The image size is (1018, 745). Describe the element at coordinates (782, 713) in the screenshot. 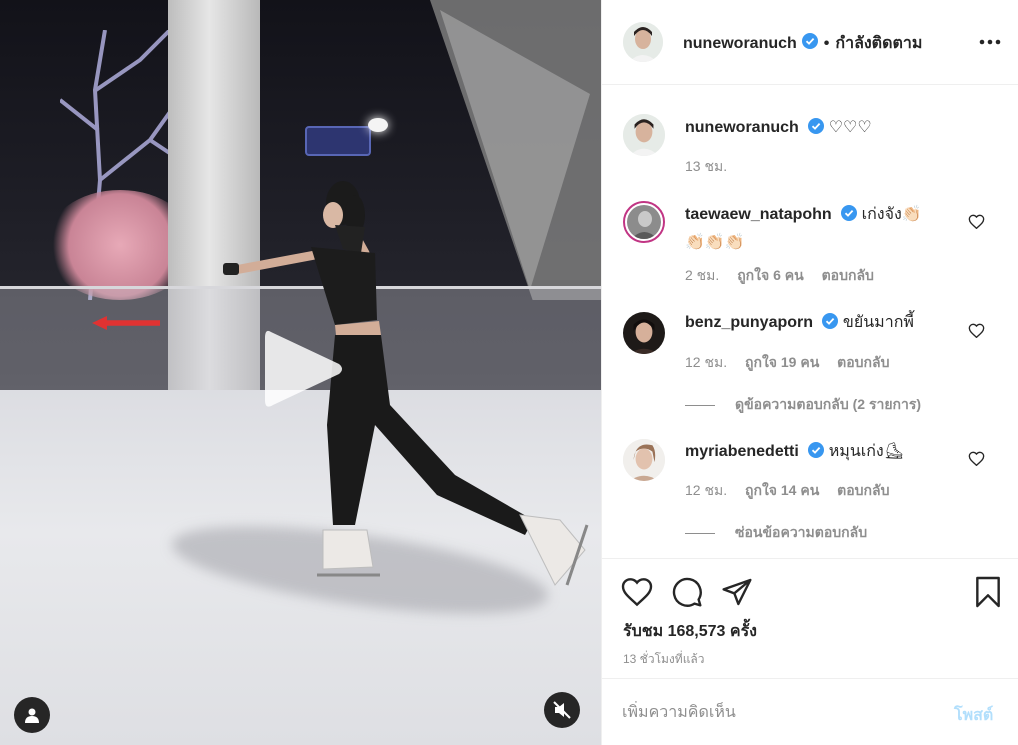

I see `add-comment-input` at that location.